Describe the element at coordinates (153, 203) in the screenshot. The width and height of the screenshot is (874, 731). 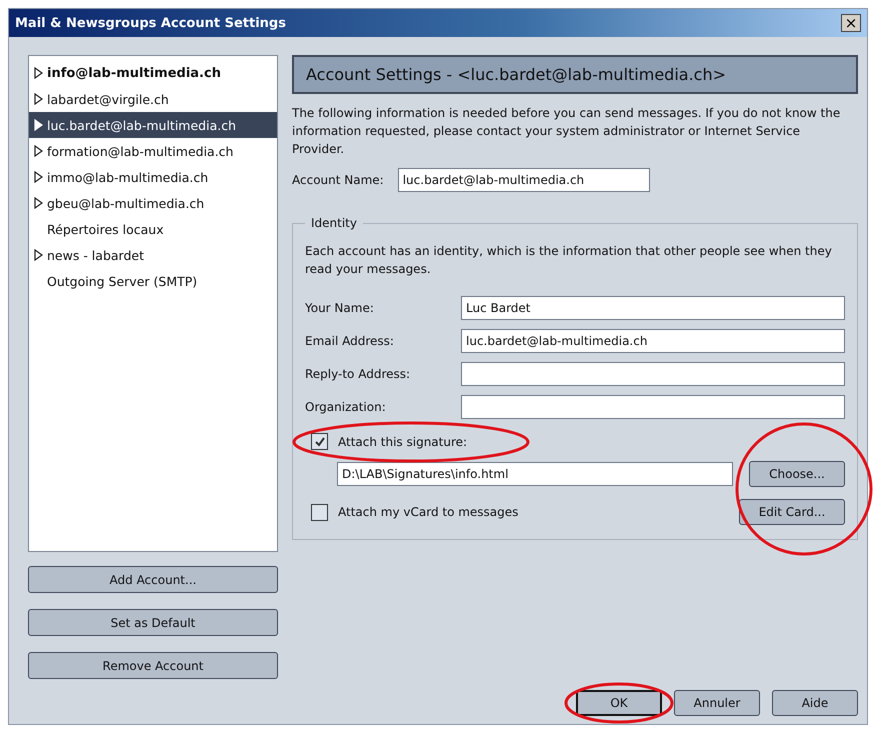
I see `account-item: gbeu@lab-multimedia.ch` at that location.